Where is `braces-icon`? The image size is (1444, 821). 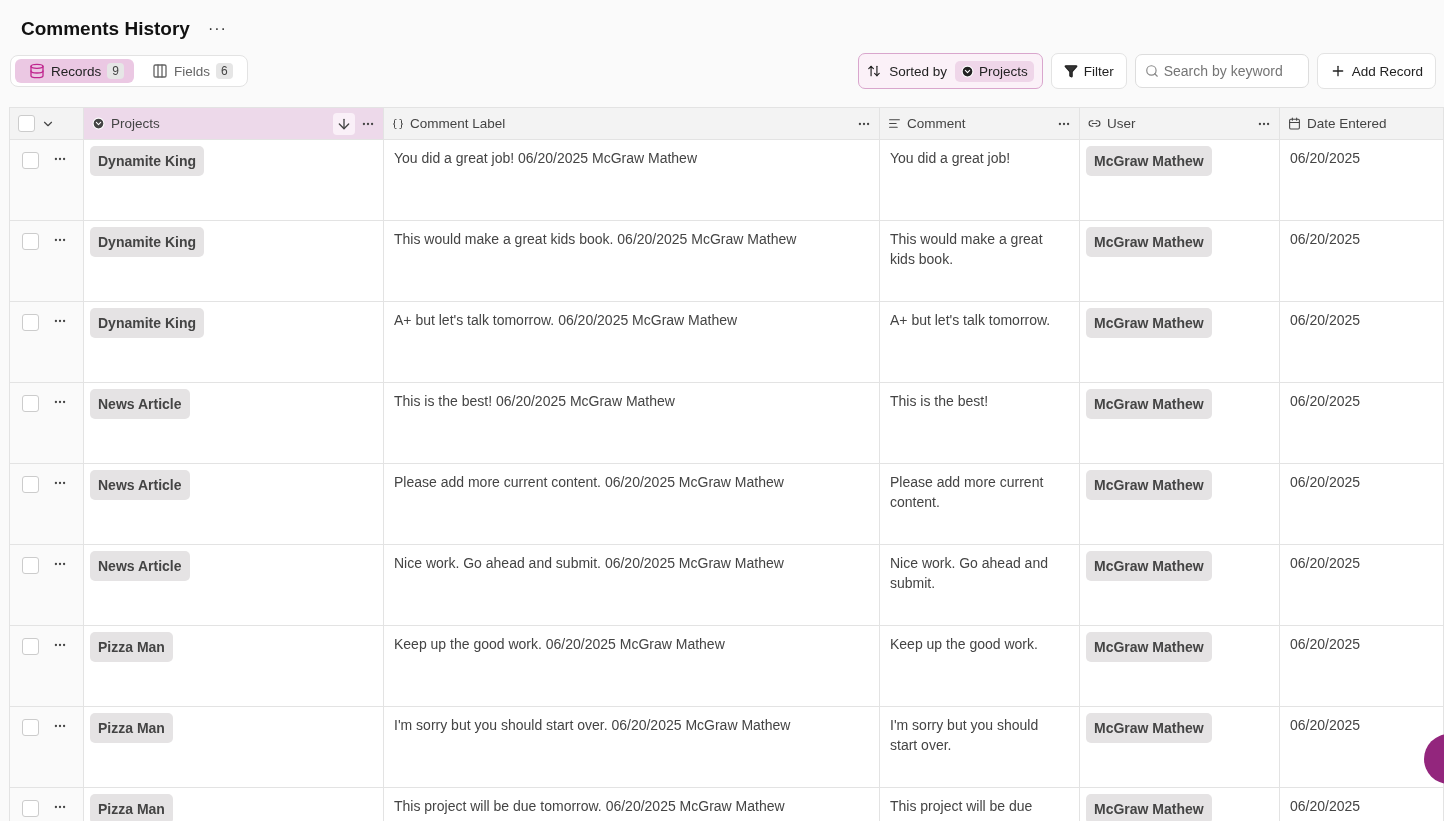
braces-icon is located at coordinates (398, 123).